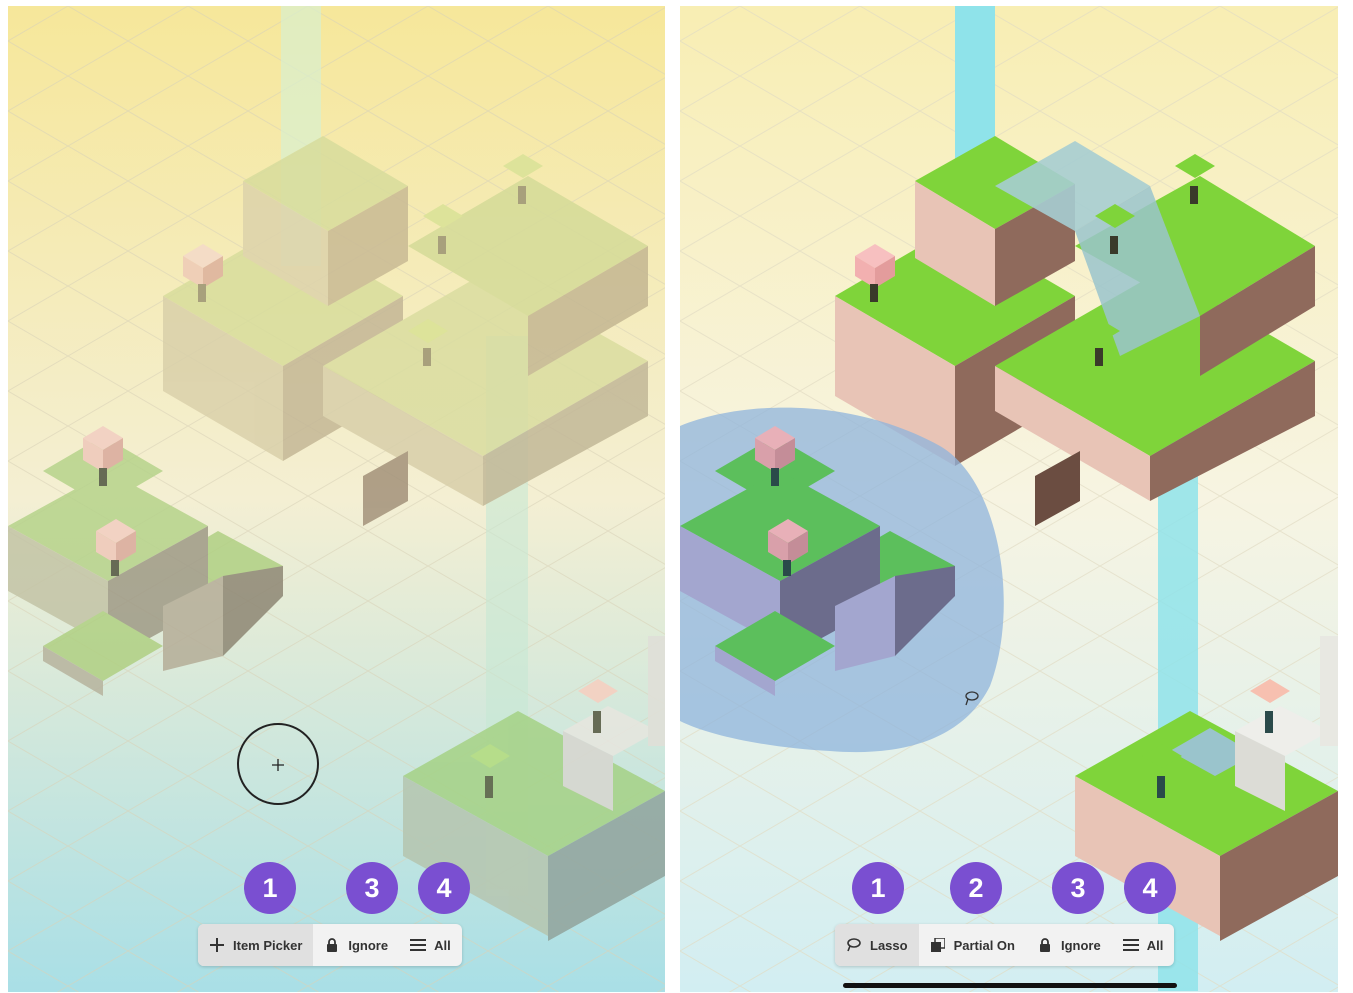 The width and height of the screenshot is (1353, 993). I want to click on lasso-icon, so click(854, 945).